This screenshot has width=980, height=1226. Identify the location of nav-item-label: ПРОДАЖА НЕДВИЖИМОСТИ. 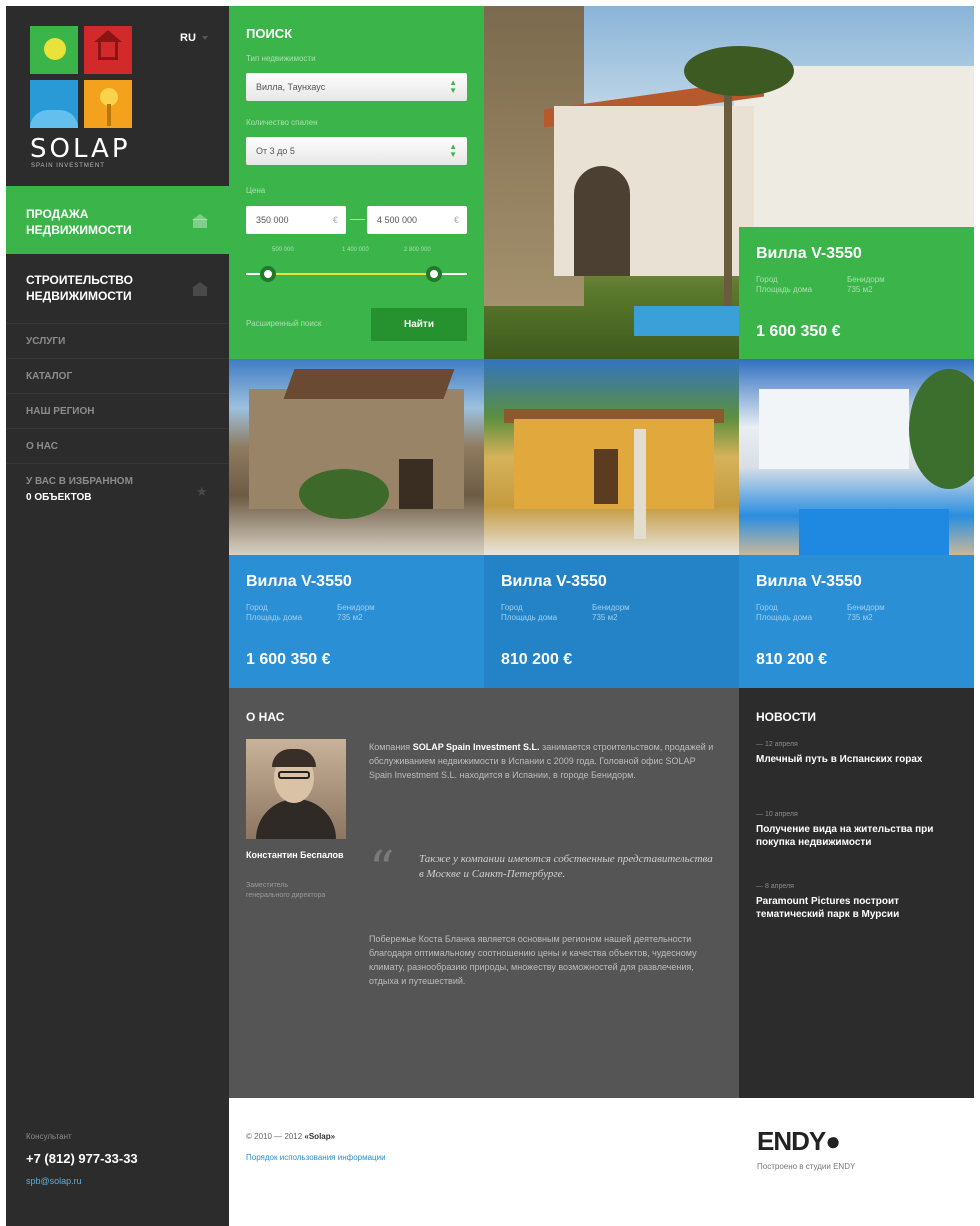
(79, 222).